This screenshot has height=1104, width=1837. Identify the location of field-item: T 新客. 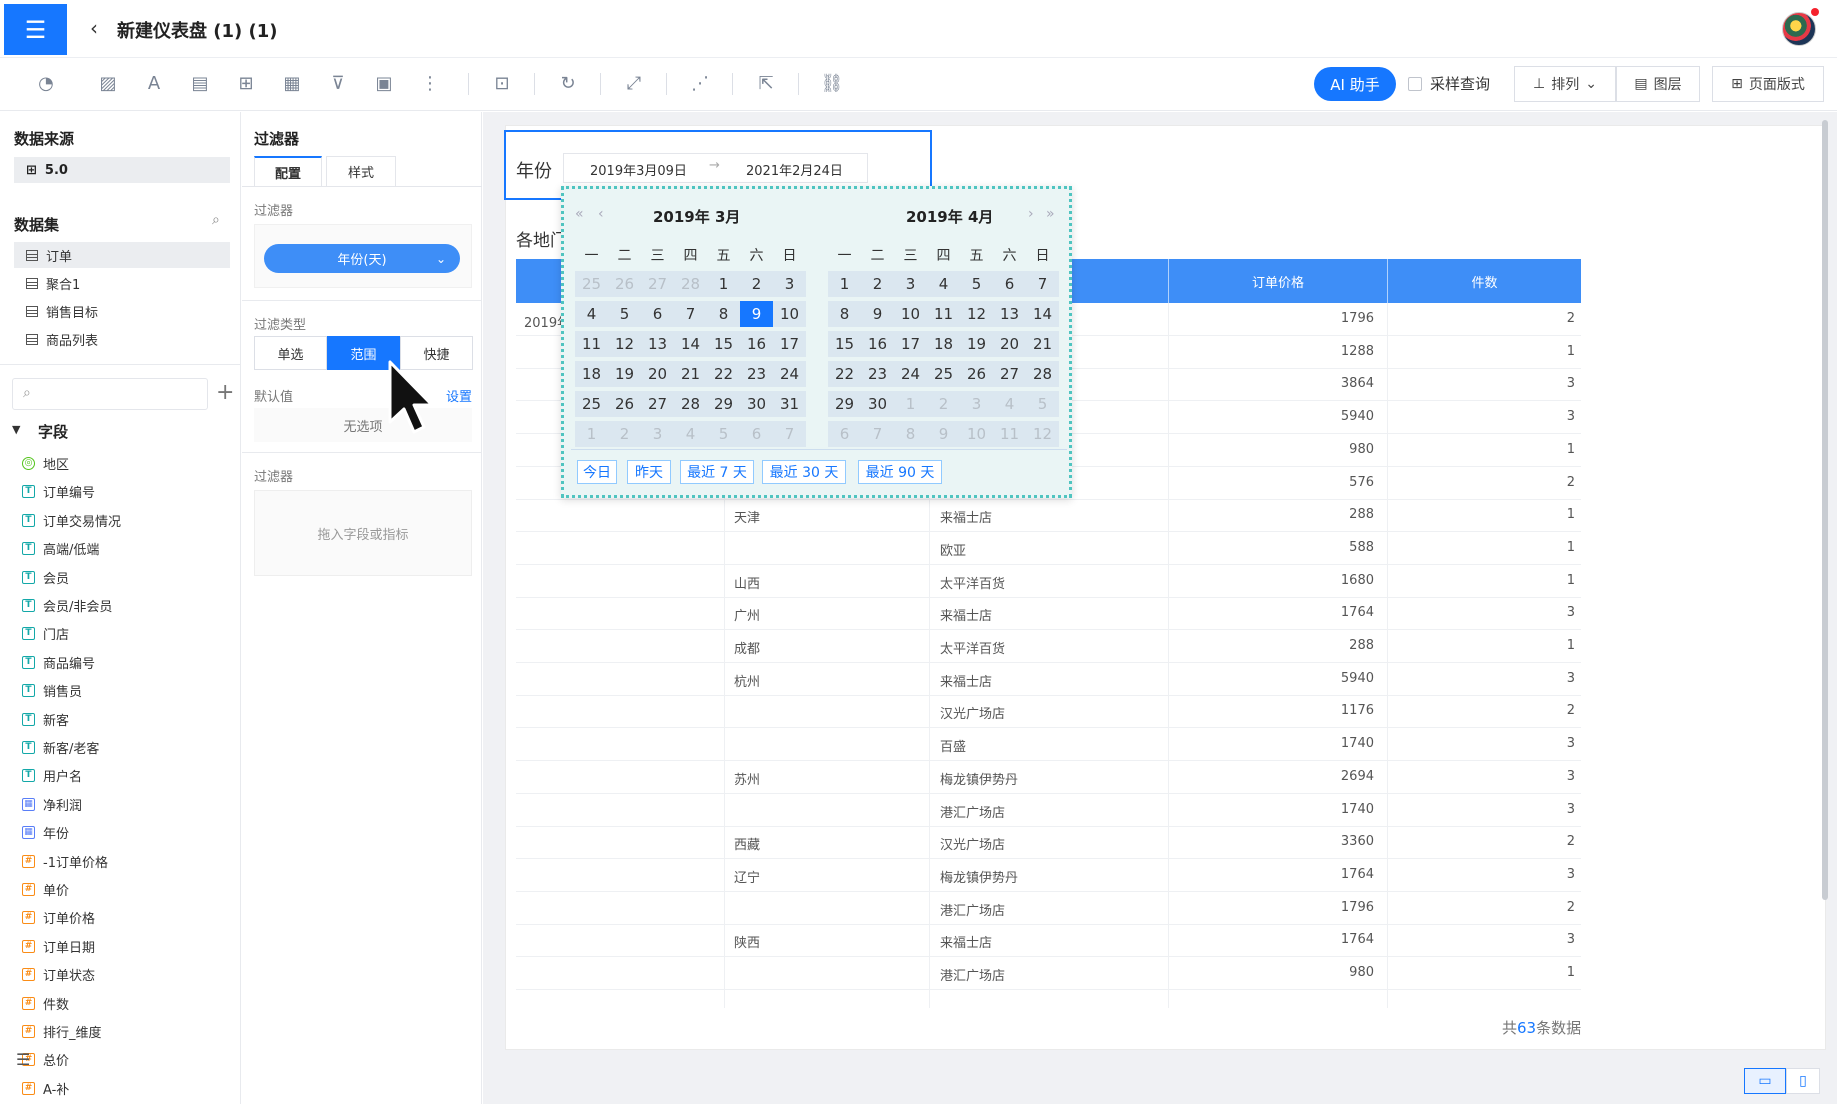
(45, 719).